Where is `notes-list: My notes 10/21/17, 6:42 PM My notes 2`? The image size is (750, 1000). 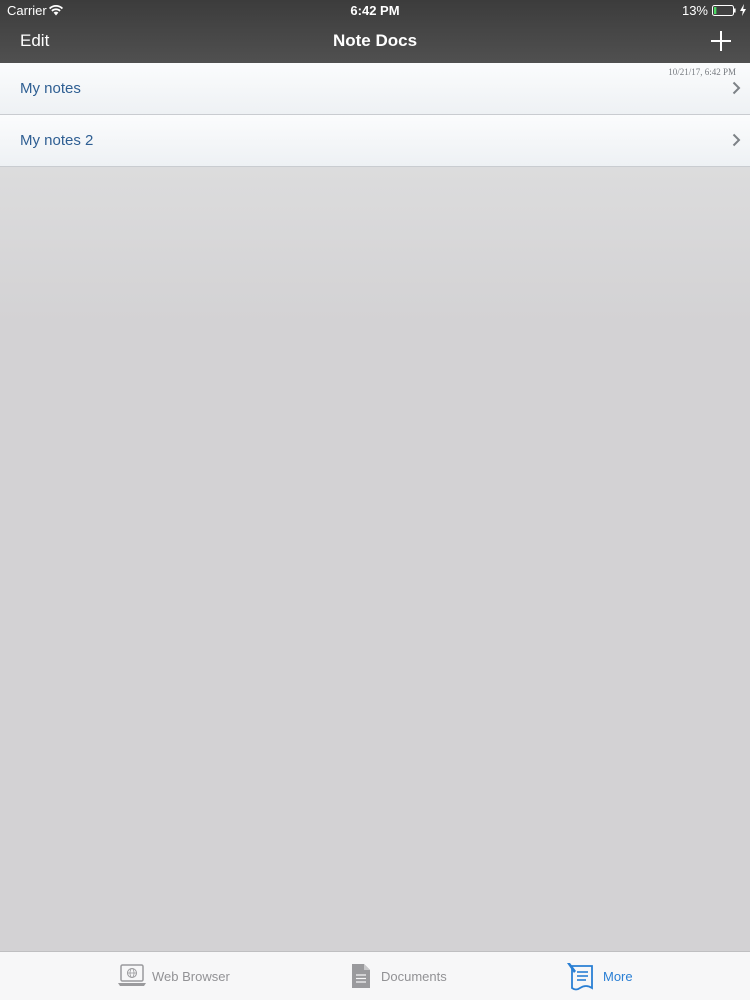 notes-list: My notes 10/21/17, 6:42 PM My notes 2 is located at coordinates (375, 115).